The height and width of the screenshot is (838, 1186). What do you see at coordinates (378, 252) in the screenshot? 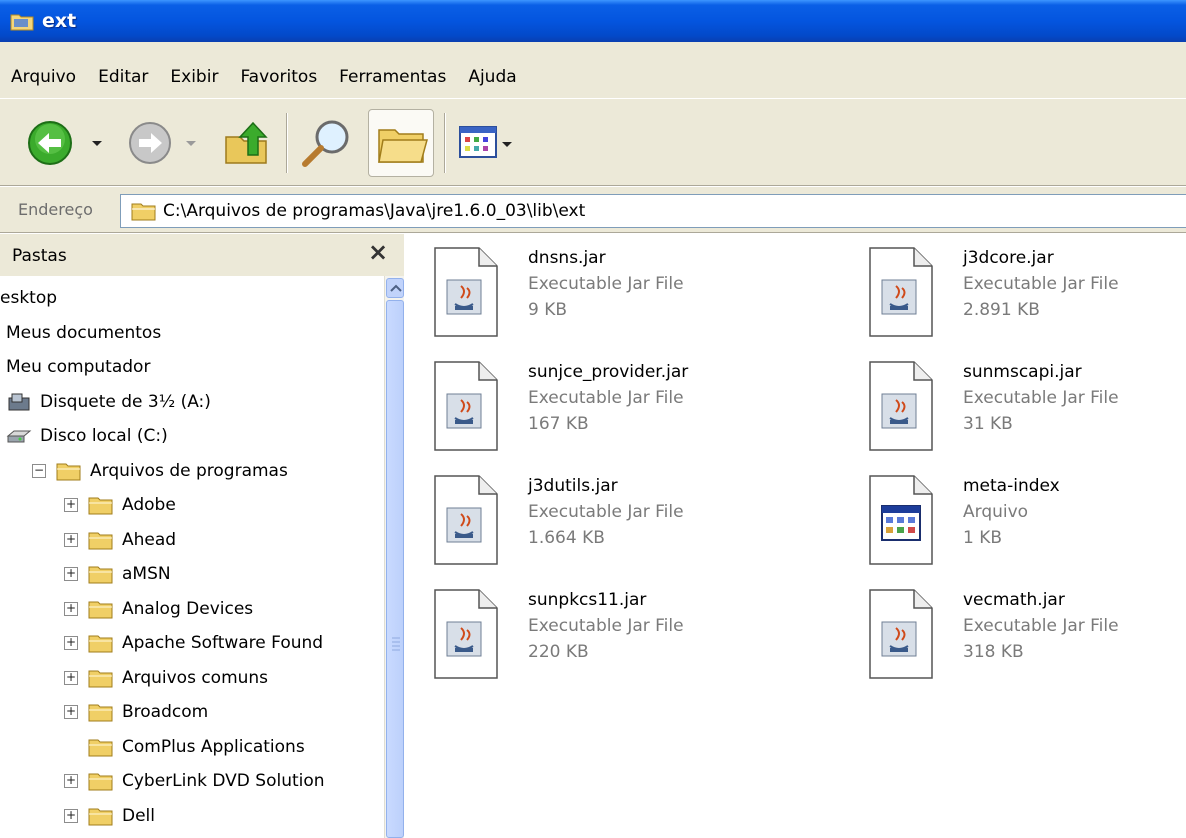
I see `close-icon: ×` at bounding box center [378, 252].